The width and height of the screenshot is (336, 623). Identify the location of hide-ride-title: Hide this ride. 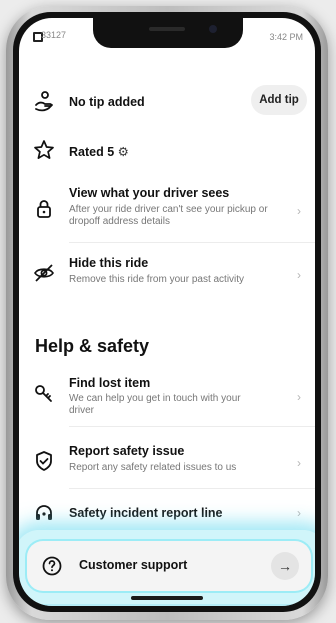
(109, 263).